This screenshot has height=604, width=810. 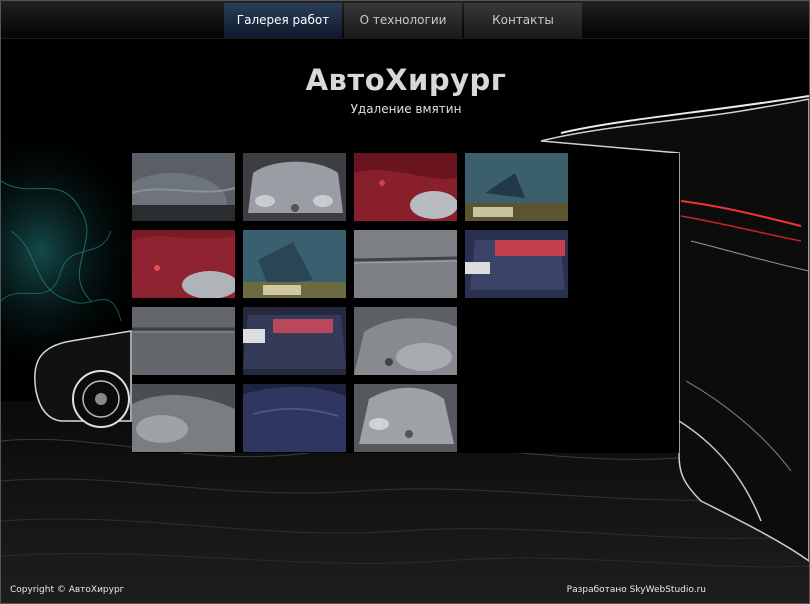 I want to click on gallery-thumb-blue-trunk-closeup, so click(x=294, y=264).